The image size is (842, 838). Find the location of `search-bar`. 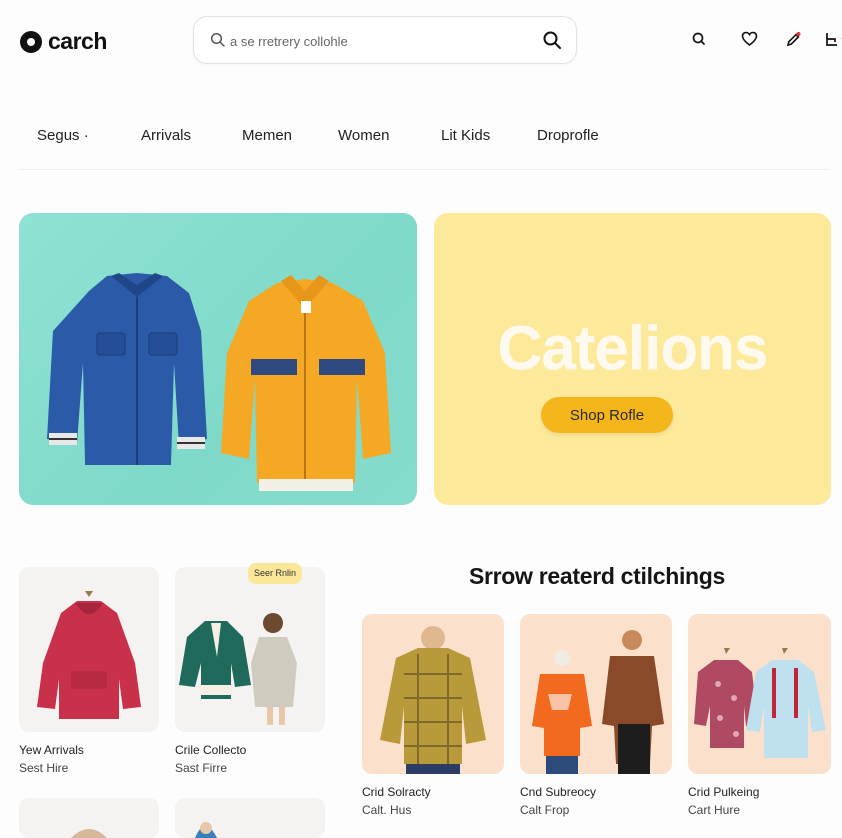

search-bar is located at coordinates (385, 40).